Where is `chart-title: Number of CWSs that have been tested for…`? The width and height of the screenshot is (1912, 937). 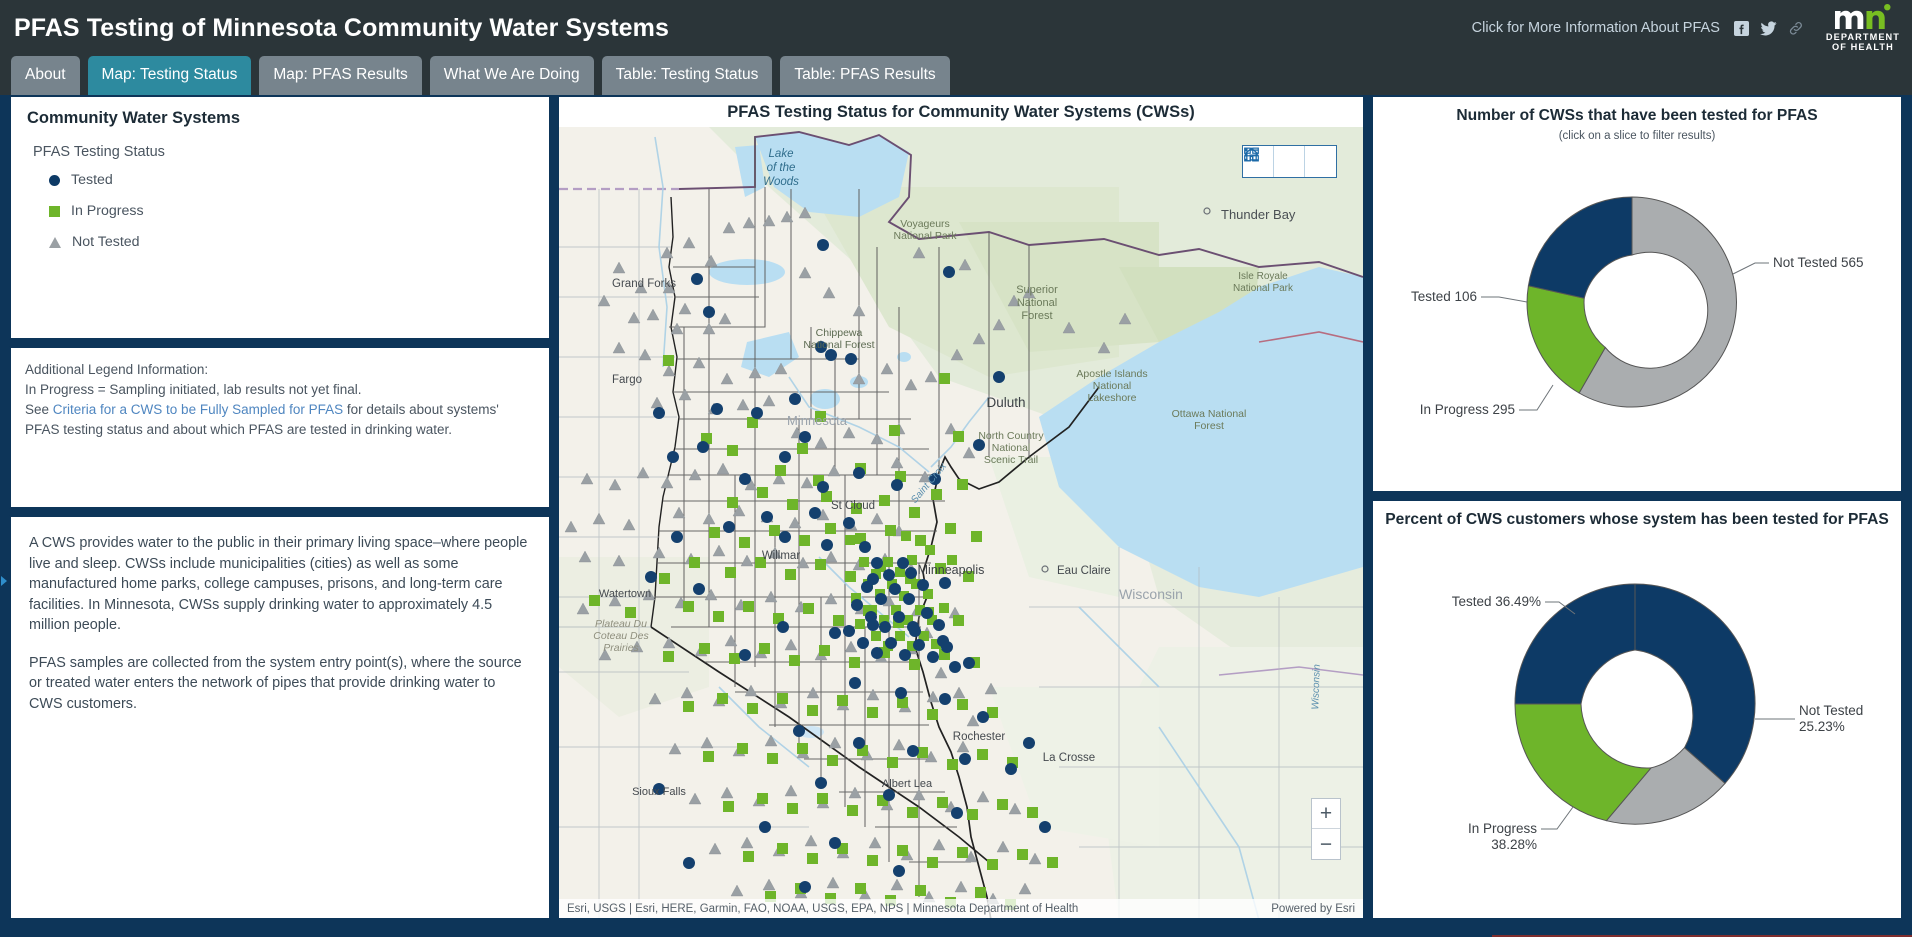 chart-title: Number of CWSs that have been tested for… is located at coordinates (1637, 115).